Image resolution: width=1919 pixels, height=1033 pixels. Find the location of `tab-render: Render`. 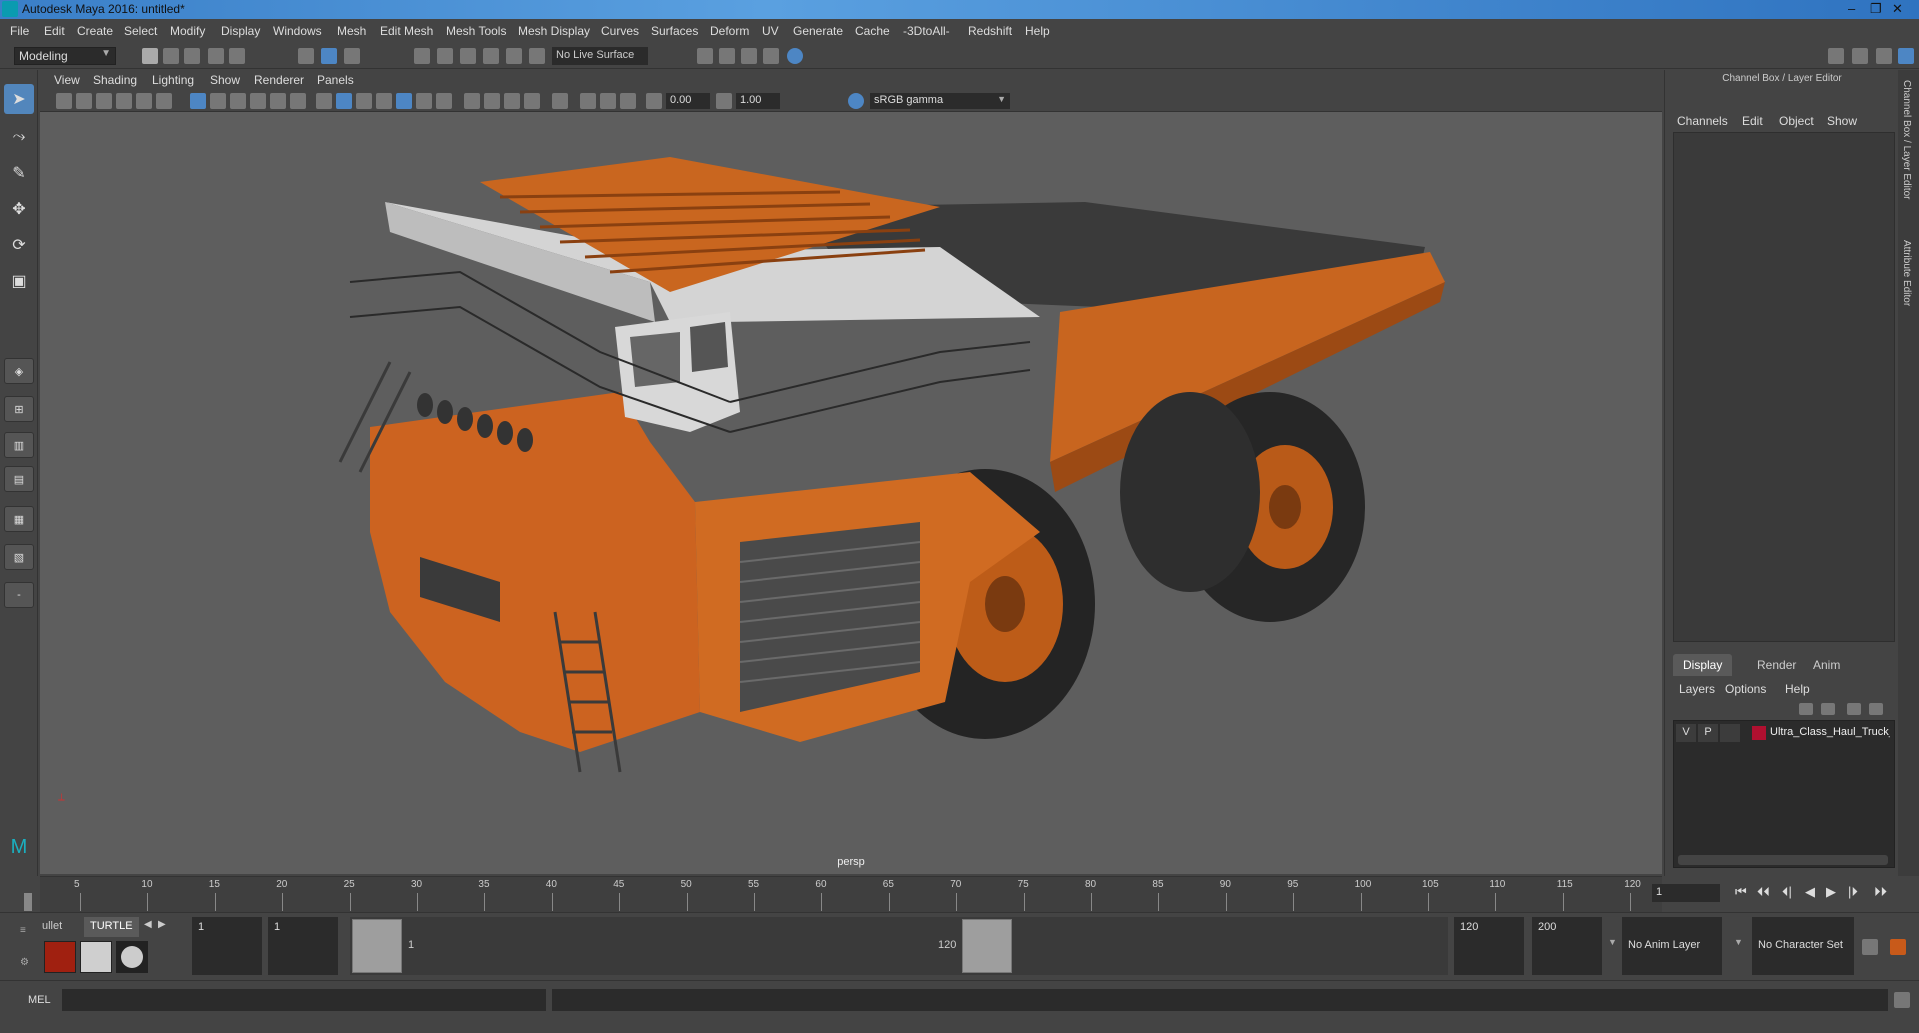

tab-render: Render is located at coordinates (1776, 665).